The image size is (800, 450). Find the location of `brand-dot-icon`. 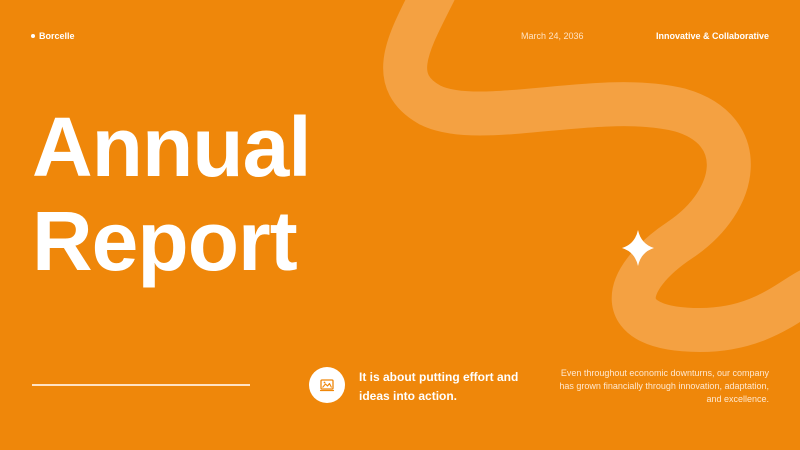

brand-dot-icon is located at coordinates (33, 36).